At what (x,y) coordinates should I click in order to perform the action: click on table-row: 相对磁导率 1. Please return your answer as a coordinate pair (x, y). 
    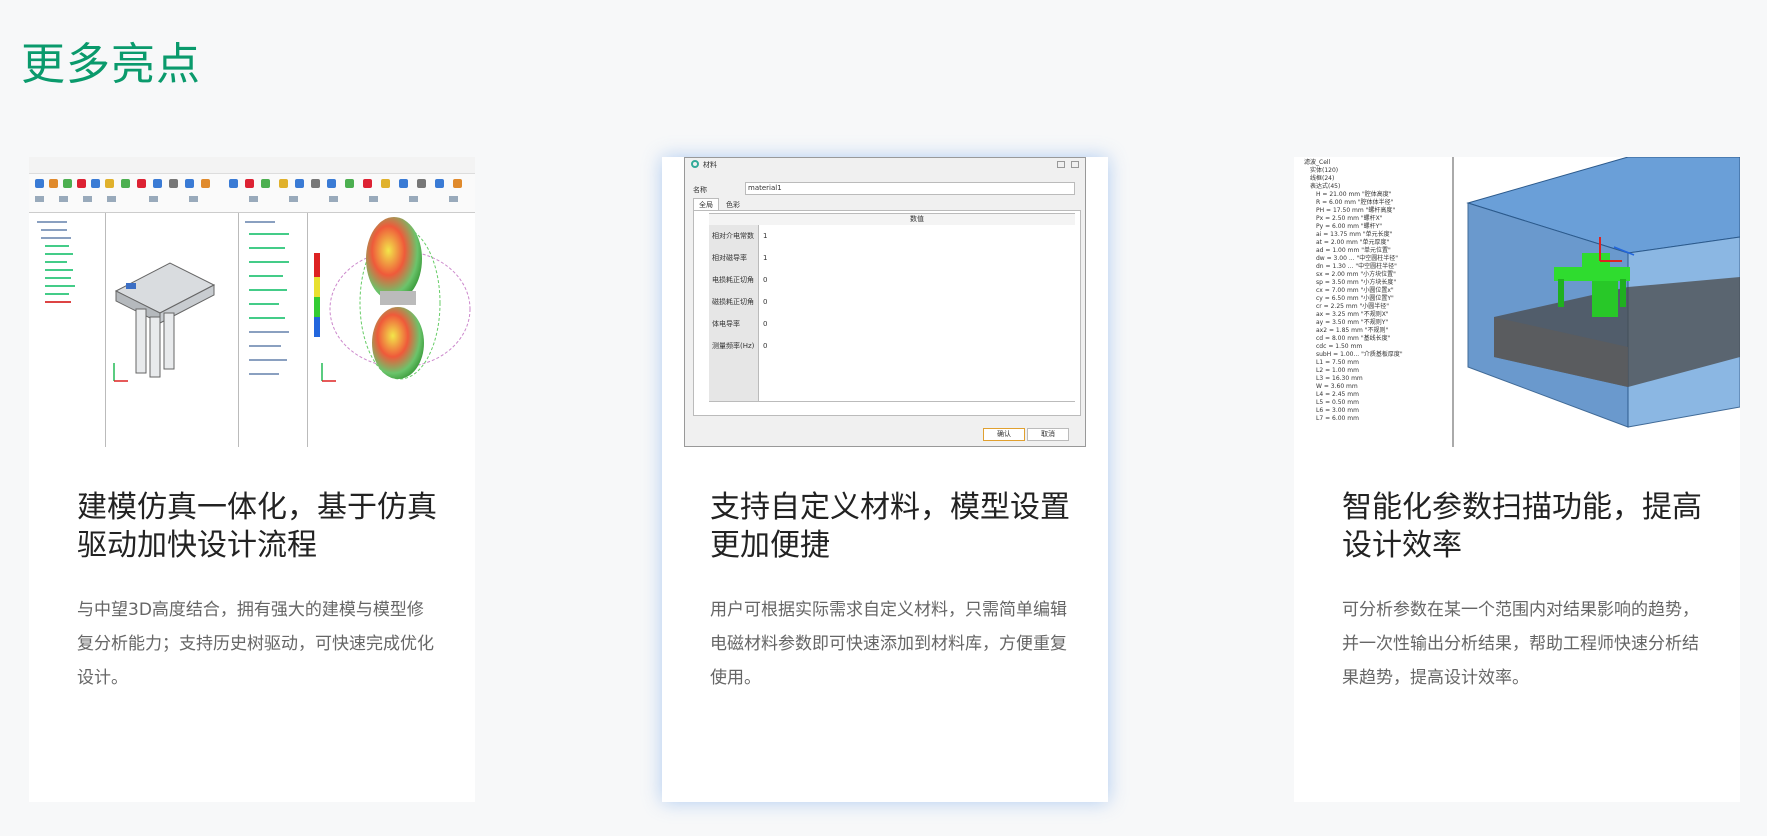
    Looking at the image, I should click on (892, 258).